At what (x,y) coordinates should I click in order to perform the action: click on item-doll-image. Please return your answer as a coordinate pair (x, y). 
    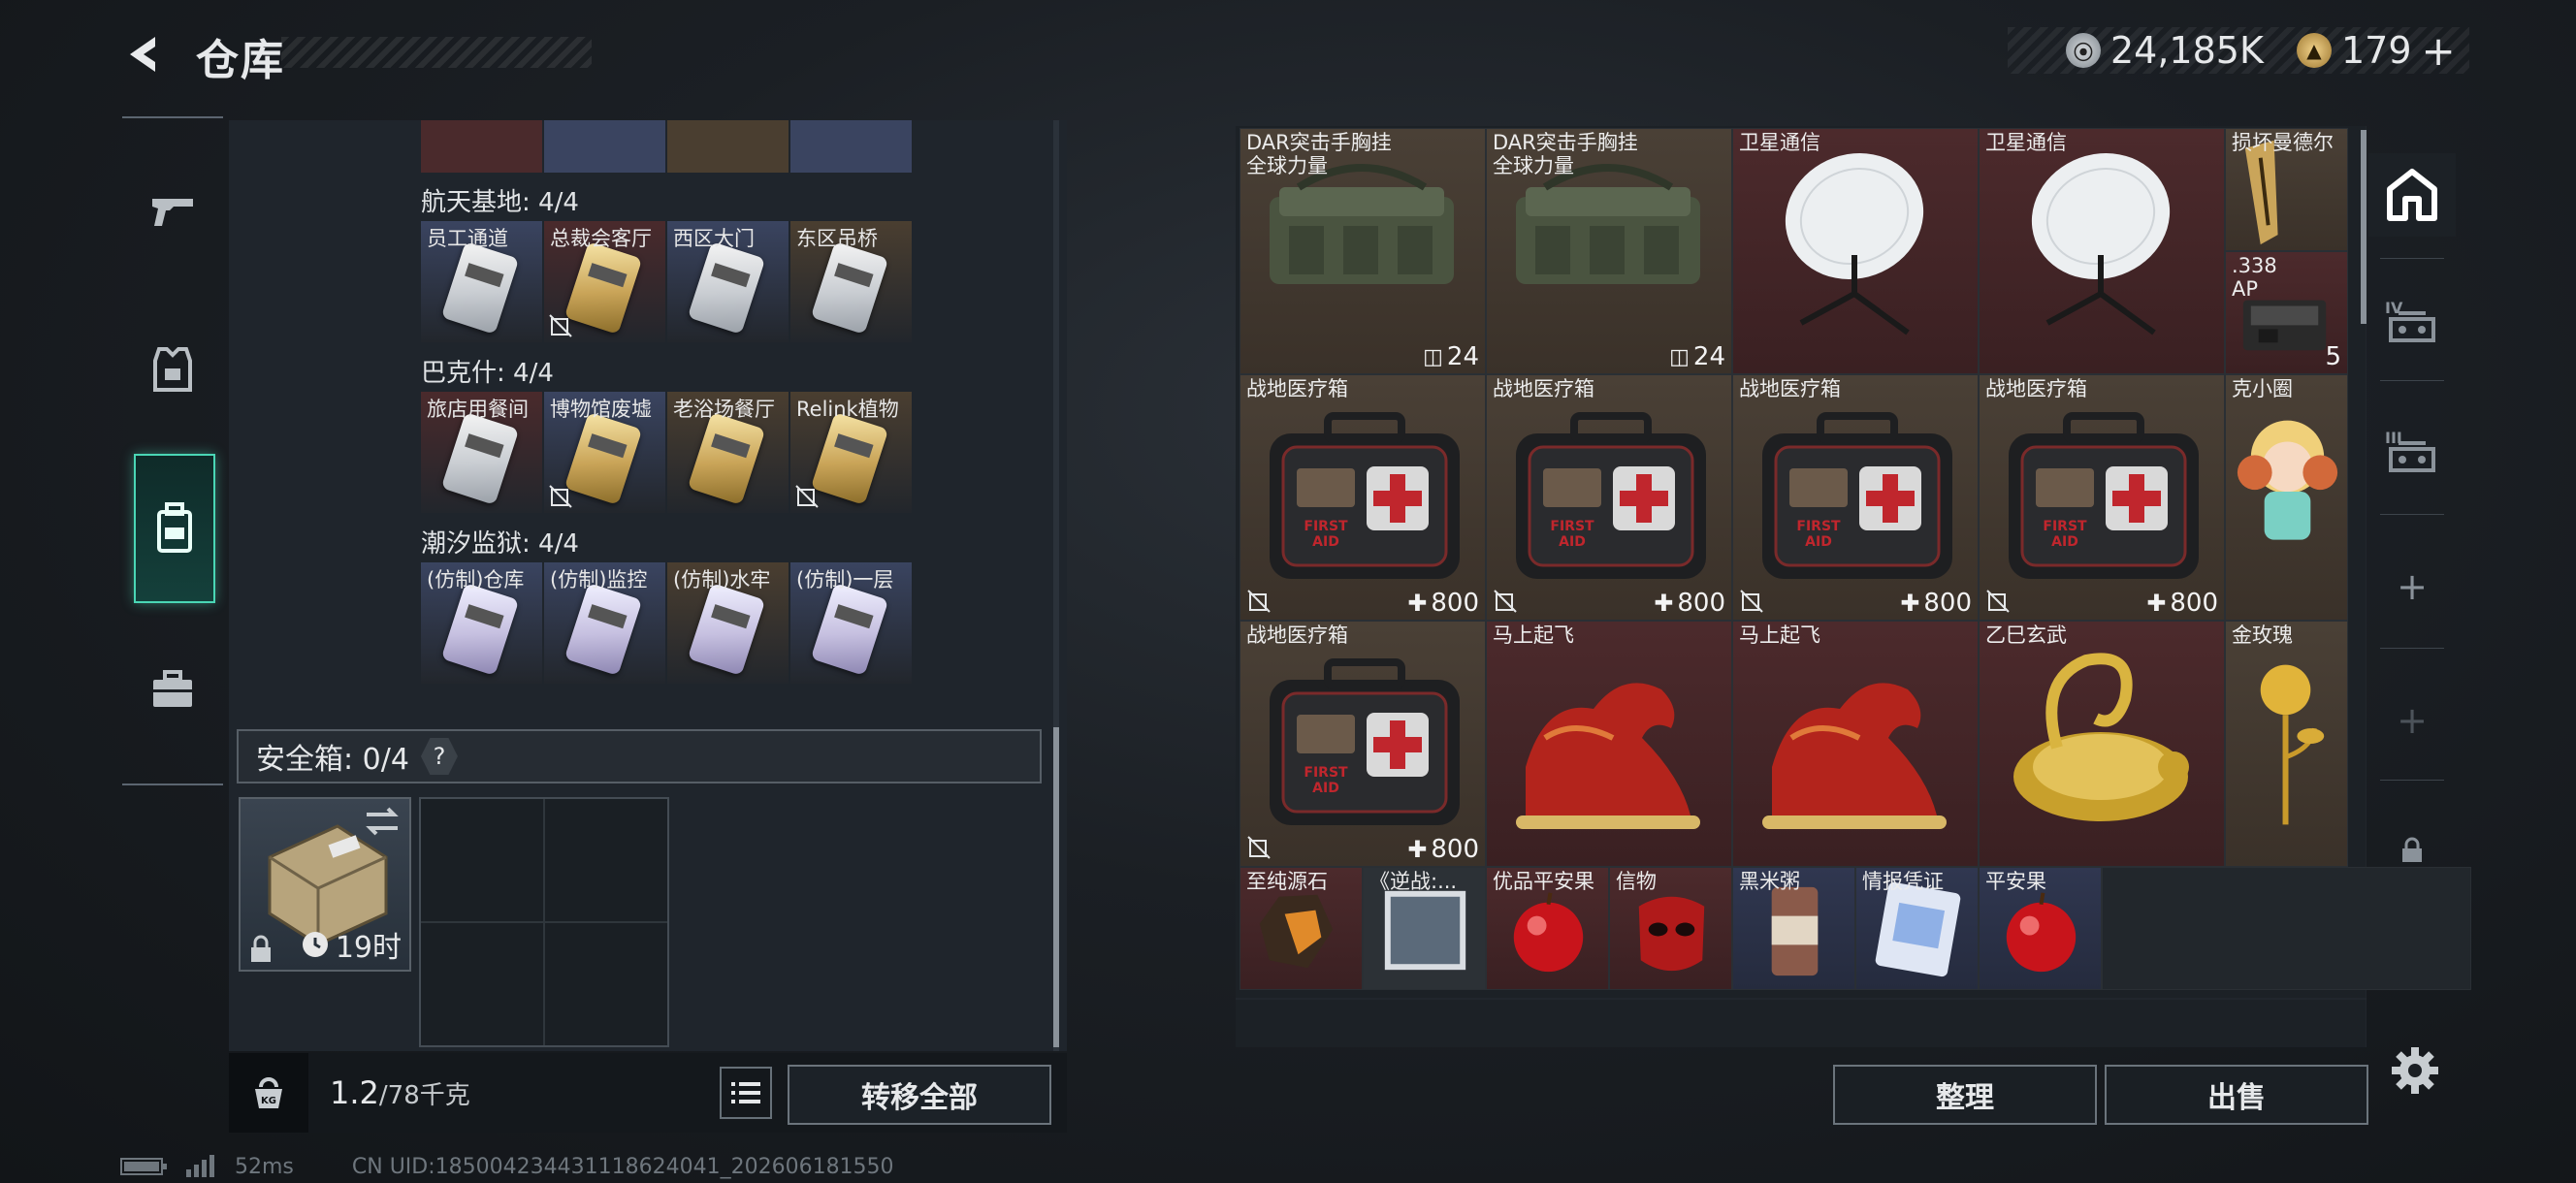
    Looking at the image, I should click on (2287, 480).